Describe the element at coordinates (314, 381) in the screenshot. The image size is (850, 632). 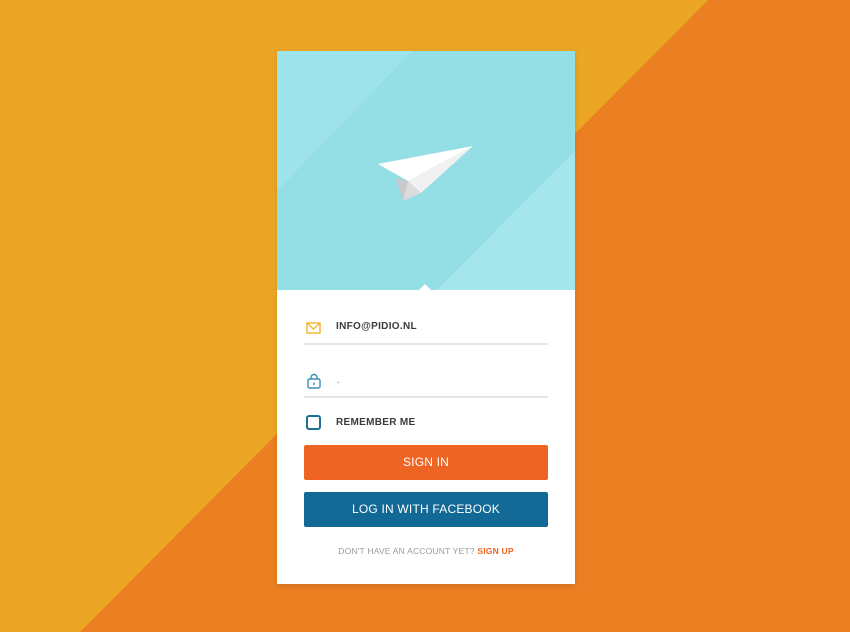
I see `lock-icon` at that location.